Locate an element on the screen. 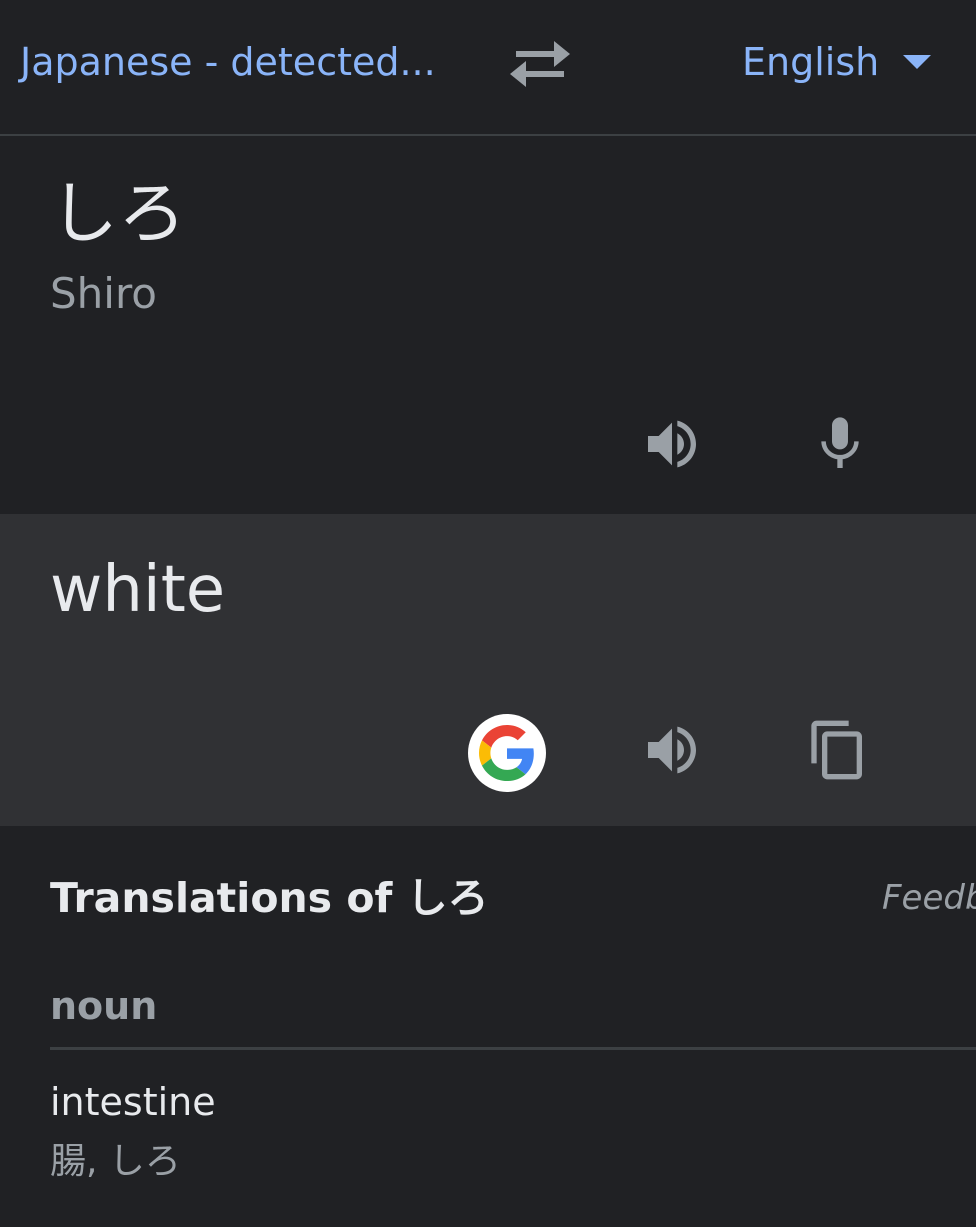 The width and height of the screenshot is (976, 1227). microphone-button is located at coordinates (840, 444).